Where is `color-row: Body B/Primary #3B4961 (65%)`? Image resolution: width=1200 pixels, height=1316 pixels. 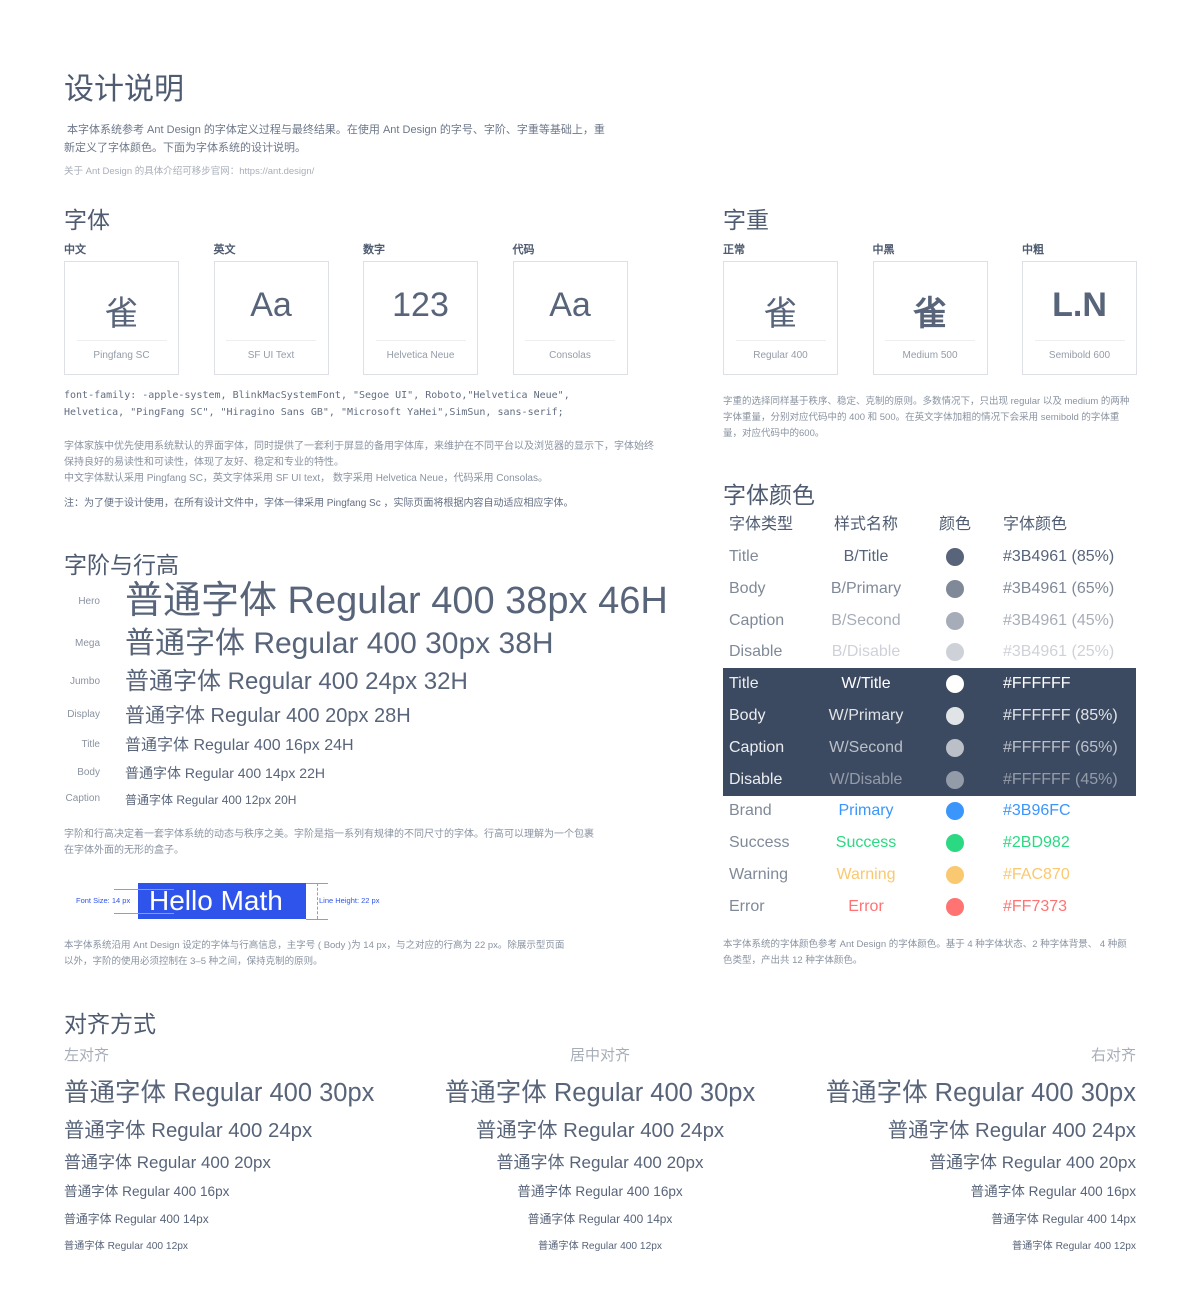
color-row: Body B/Primary #3B4961 (65%) is located at coordinates (929, 589).